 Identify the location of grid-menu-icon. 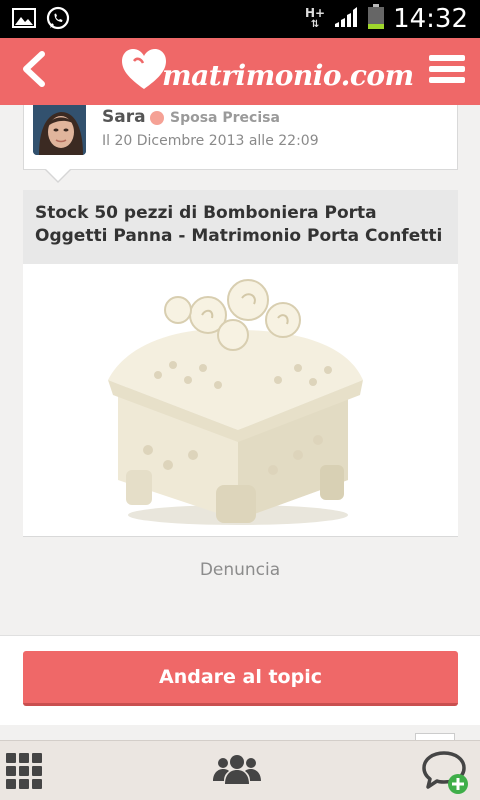
(25, 771).